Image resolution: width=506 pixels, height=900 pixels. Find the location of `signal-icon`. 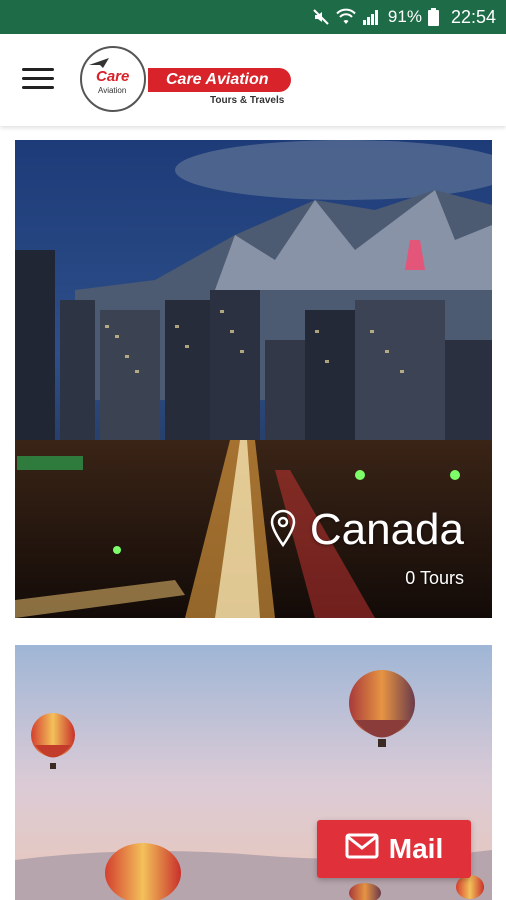

signal-icon is located at coordinates (371, 17).